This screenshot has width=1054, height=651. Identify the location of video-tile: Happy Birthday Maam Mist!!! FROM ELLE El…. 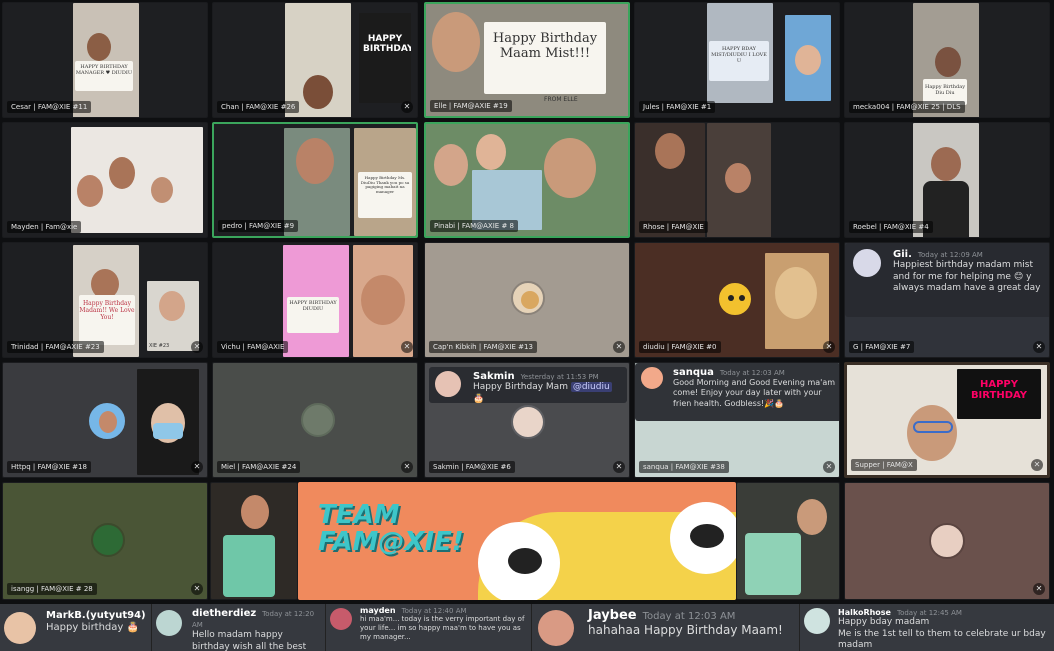
(527, 60).